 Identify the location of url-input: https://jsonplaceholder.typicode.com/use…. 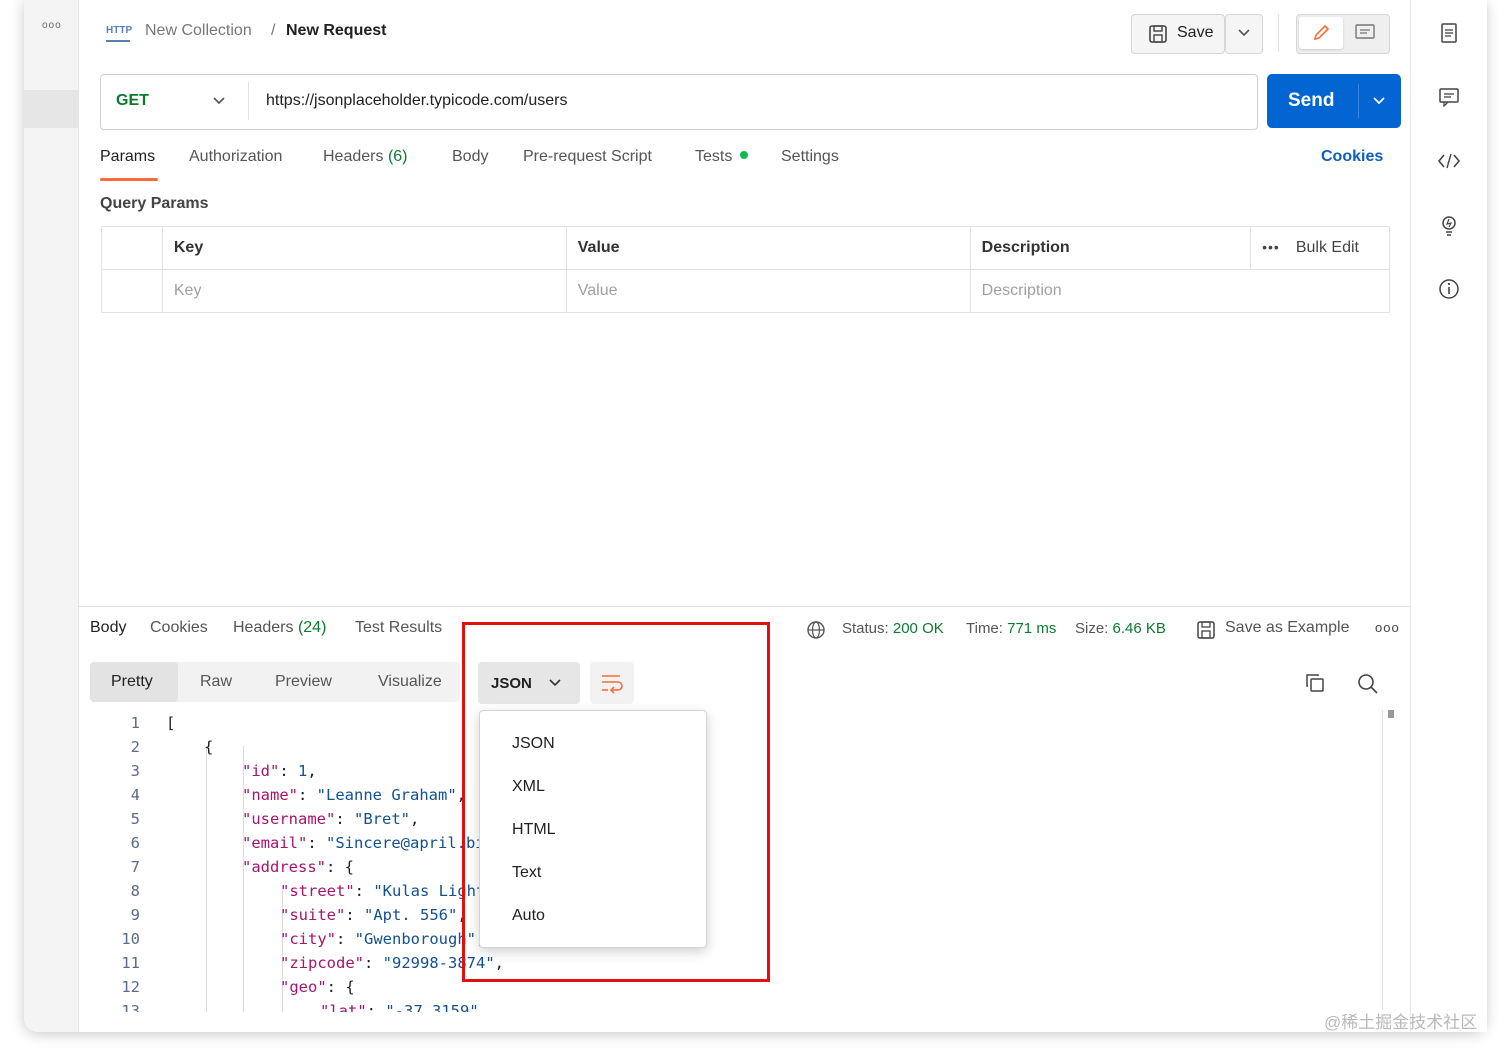
(417, 101).